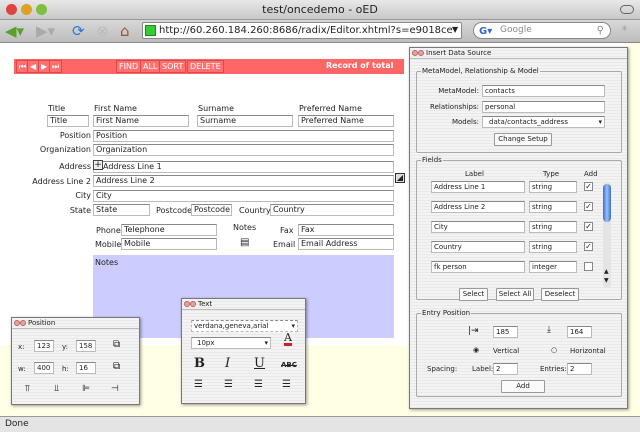  Describe the element at coordinates (44, 368) in the screenshot. I see `w-input: 400` at that location.